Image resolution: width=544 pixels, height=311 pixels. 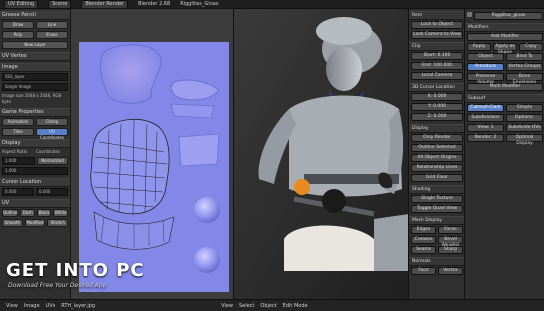 I want to click on vertex-groups-toggle: Vertex Groups, so click(x=524, y=67).